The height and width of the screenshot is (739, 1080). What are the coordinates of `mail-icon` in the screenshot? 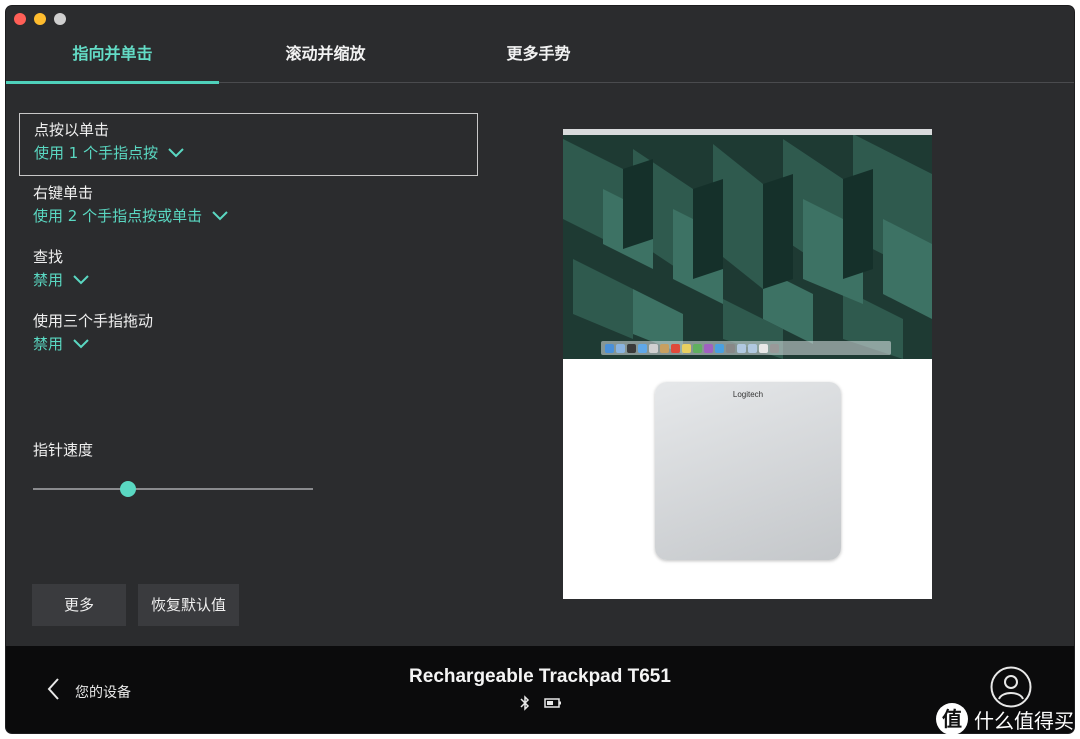 It's located at (653, 348).